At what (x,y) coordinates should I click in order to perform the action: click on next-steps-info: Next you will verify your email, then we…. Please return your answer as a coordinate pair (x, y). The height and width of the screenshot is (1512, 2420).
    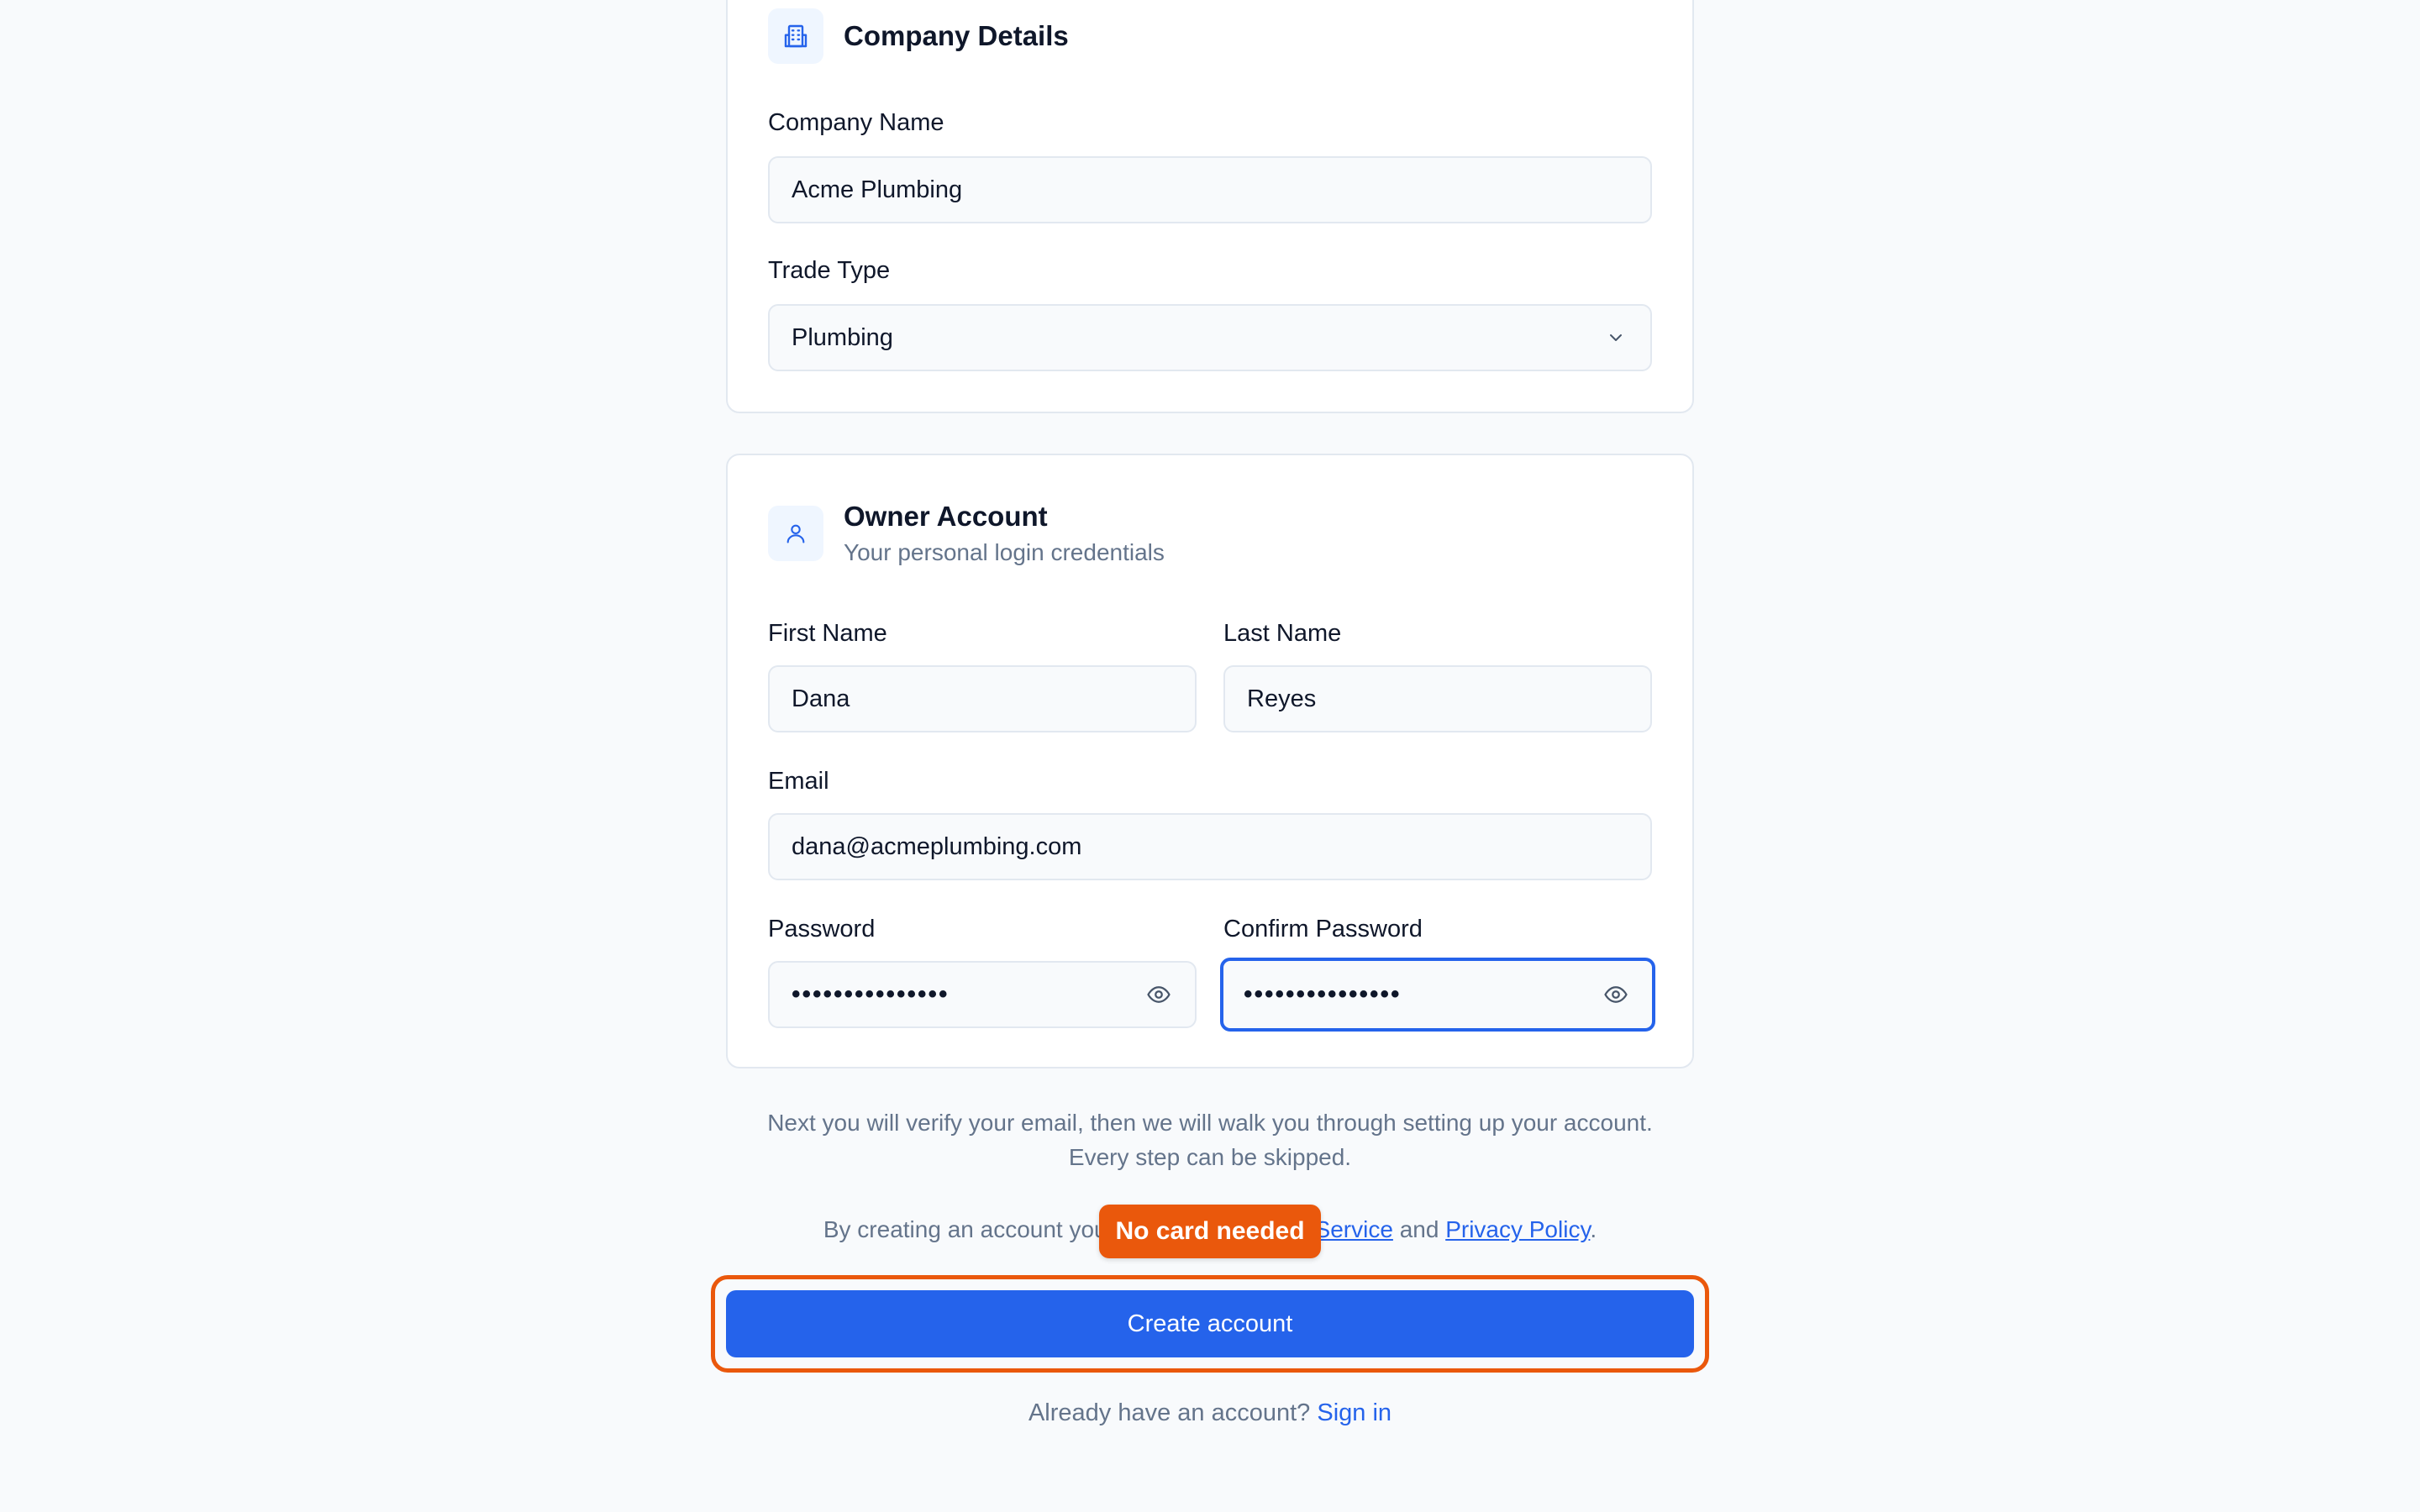
    Looking at the image, I should click on (1210, 1139).